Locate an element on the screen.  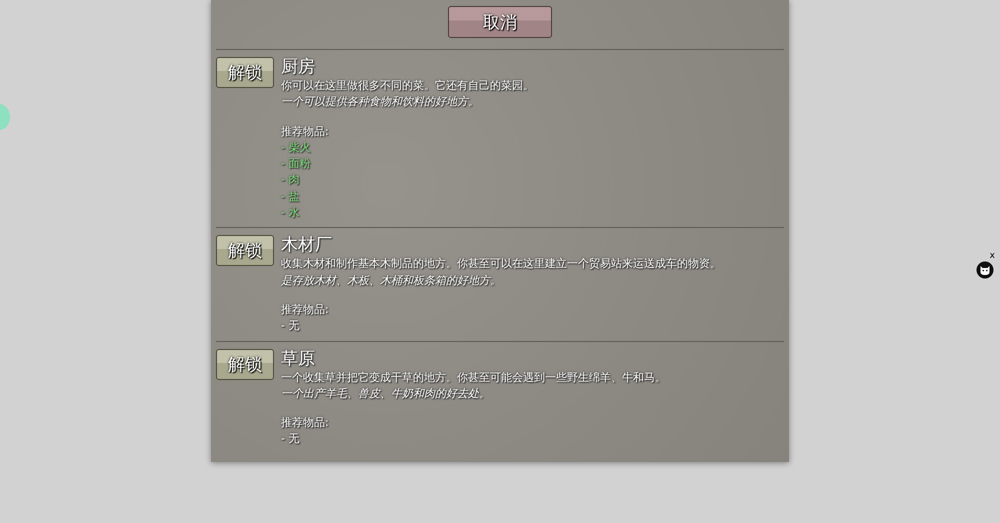
recommended-item: - 水 is located at coordinates (290, 213).